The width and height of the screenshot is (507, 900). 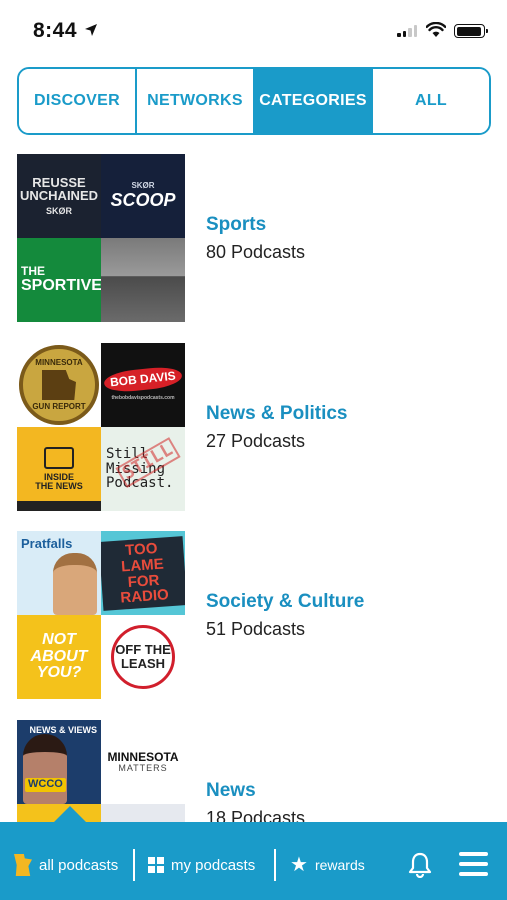 What do you see at coordinates (436, 29) in the screenshot?
I see `wifi-icon` at bounding box center [436, 29].